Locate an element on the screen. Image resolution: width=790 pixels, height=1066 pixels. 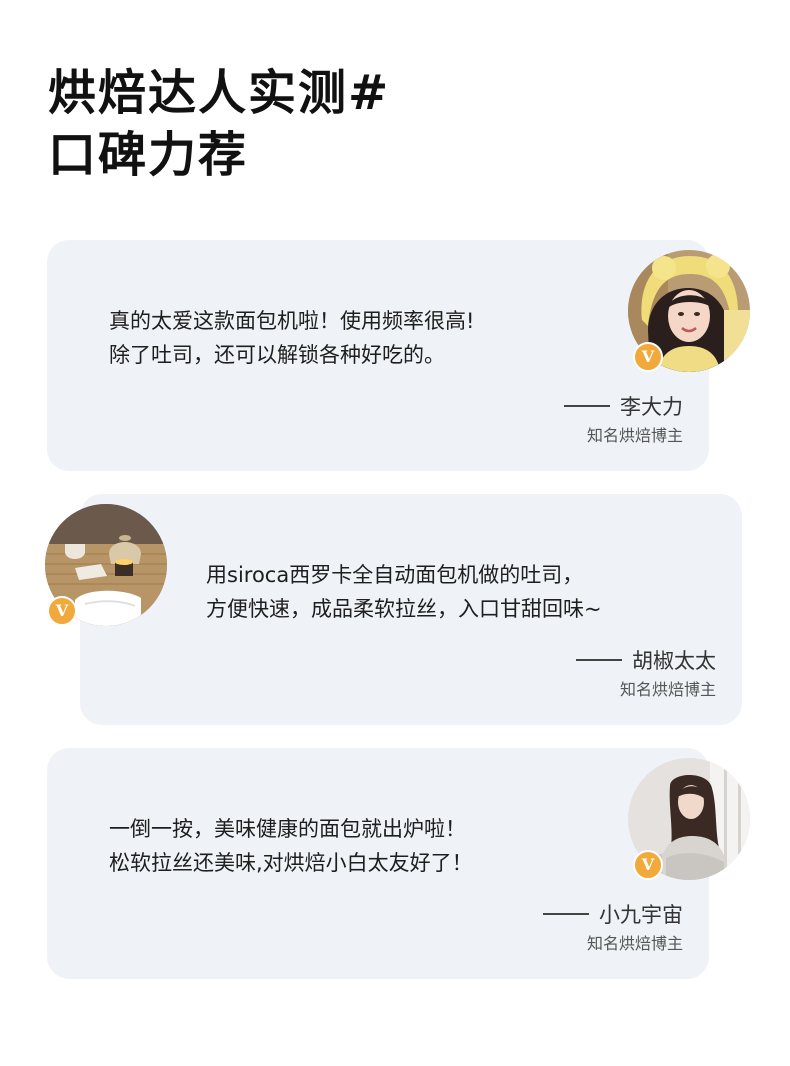
reviewer-name-row: 小九宇宙 is located at coordinates (613, 915).